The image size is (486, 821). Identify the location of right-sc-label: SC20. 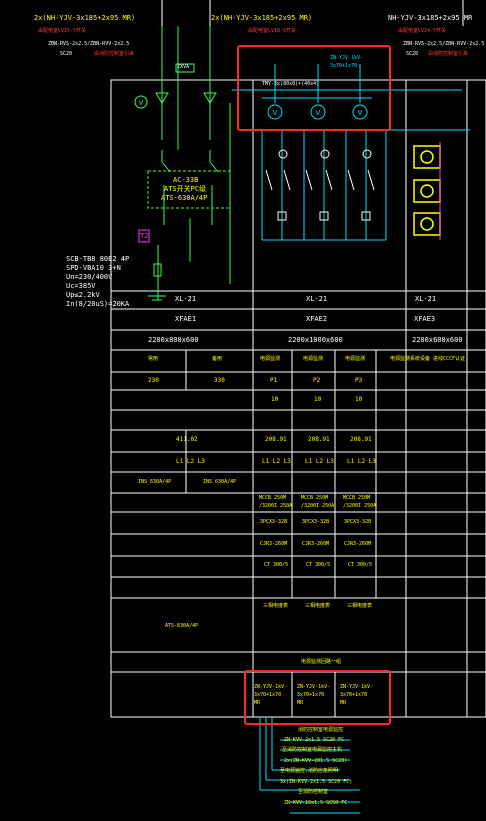
(412, 54).